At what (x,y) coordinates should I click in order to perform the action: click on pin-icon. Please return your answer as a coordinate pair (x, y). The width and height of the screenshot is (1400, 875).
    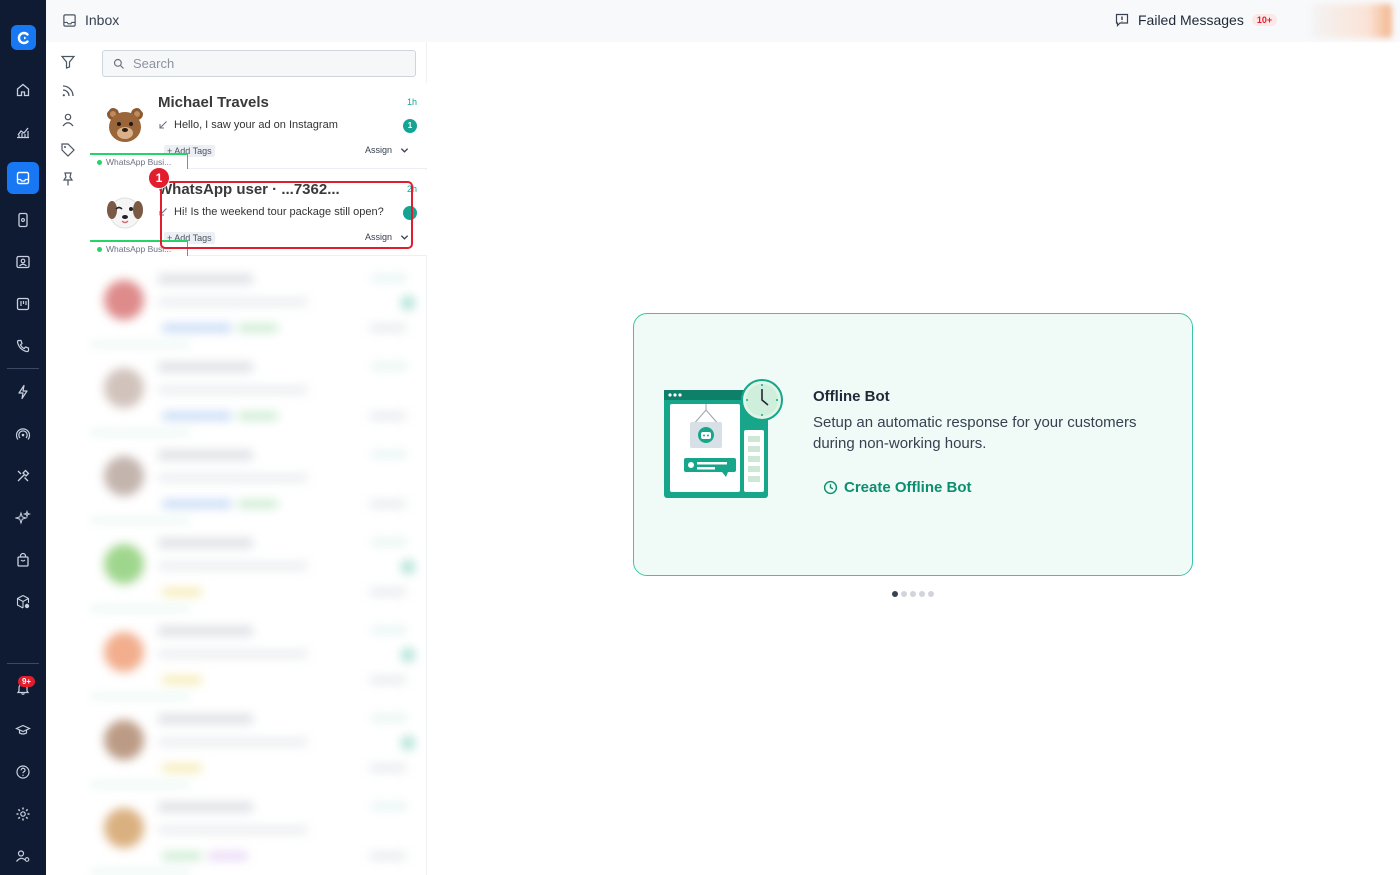
    Looking at the image, I should click on (68, 179).